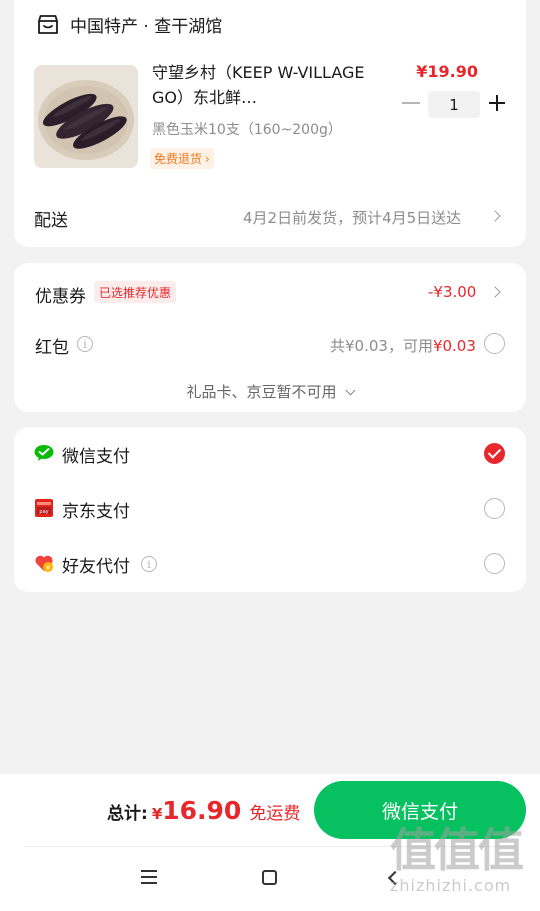 This screenshot has height=911, width=540. What do you see at coordinates (451, 885) in the screenshot?
I see `watermark-url: zhizhizhi.com` at bounding box center [451, 885].